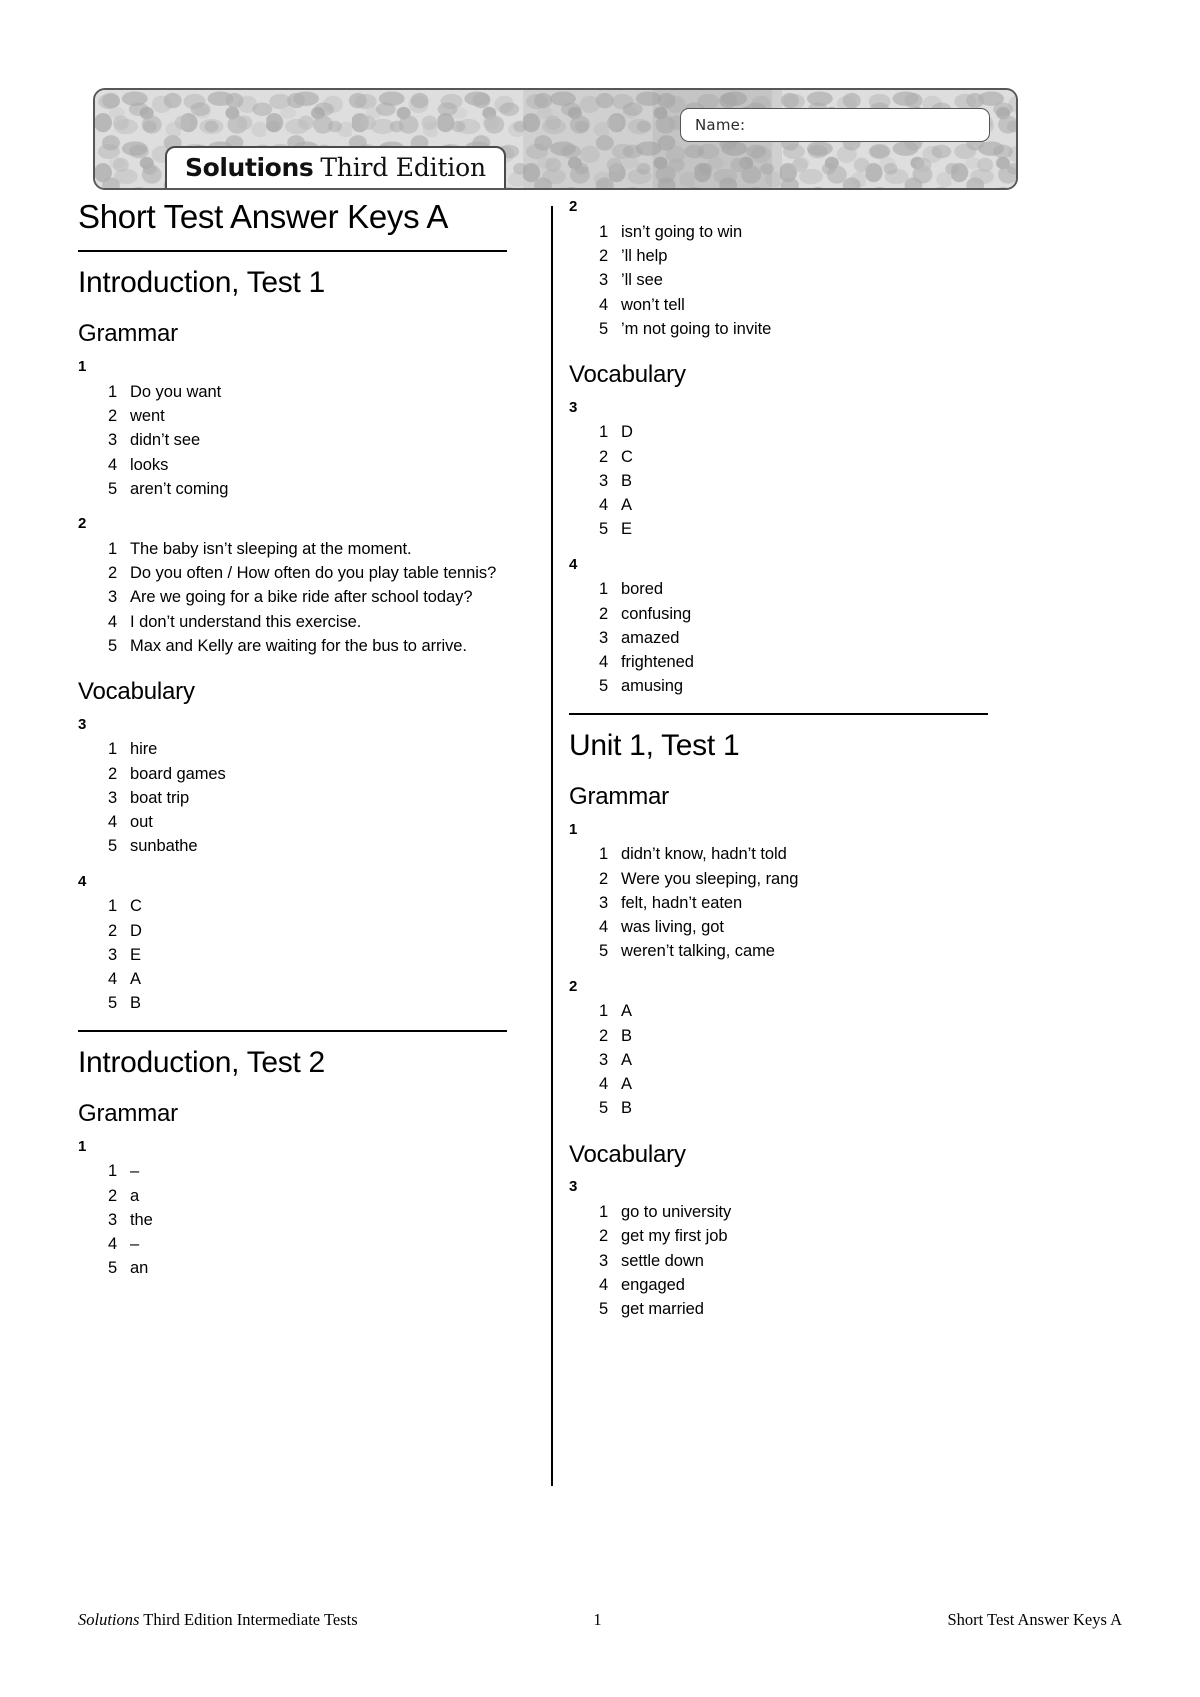 The width and height of the screenshot is (1200, 1697). What do you see at coordinates (248, 1619) in the screenshot?
I see `footer-source-rest: Third Edition Intermediate Tests` at bounding box center [248, 1619].